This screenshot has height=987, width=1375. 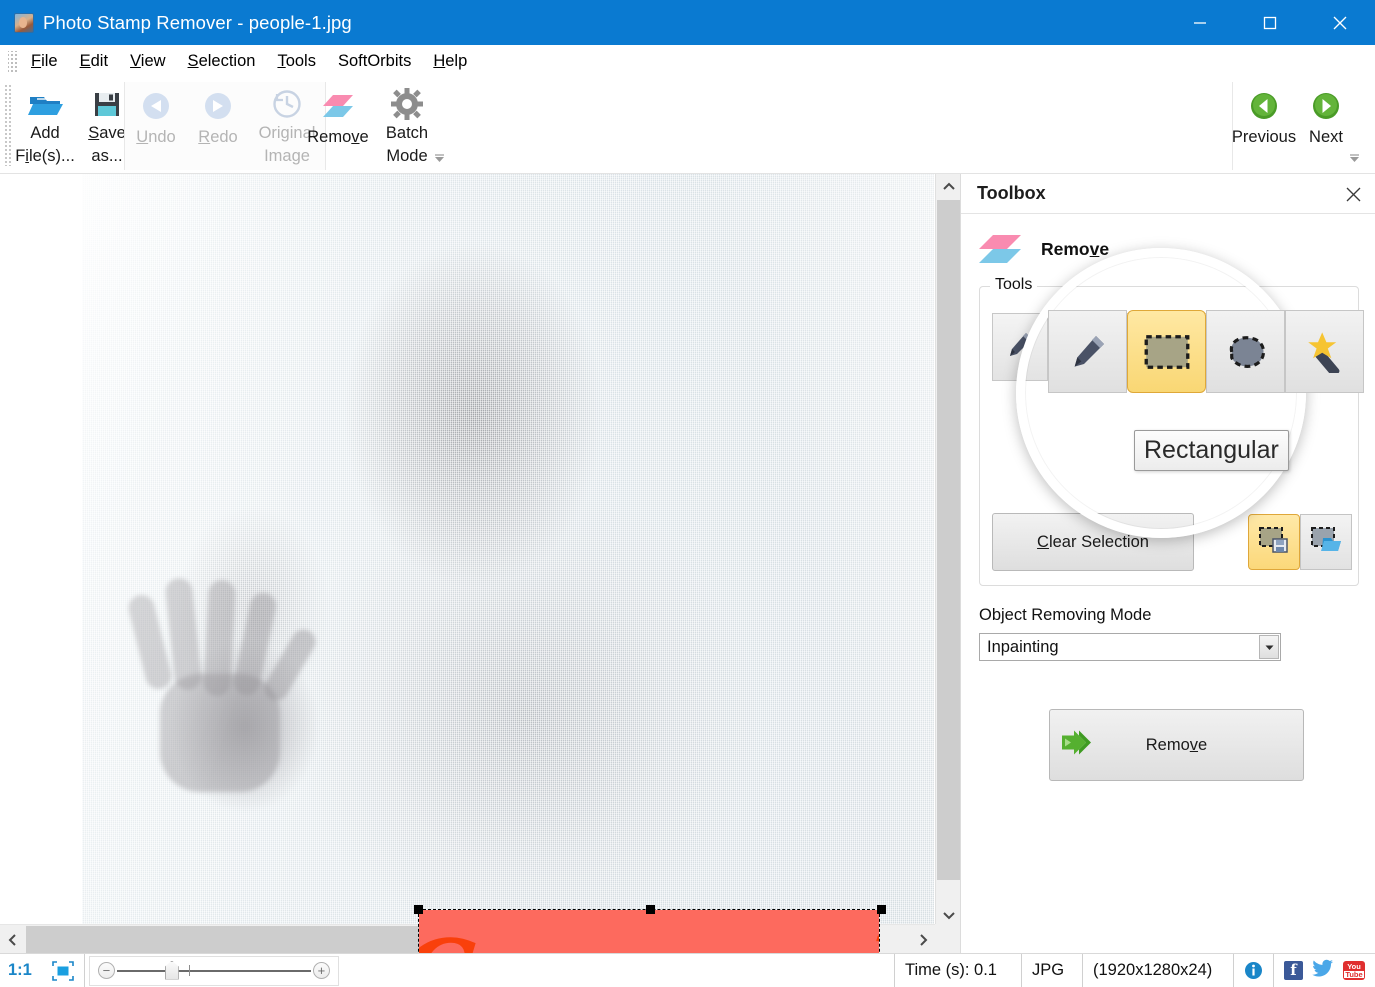 I want to click on undo-button: Undo, so click(x=156, y=125).